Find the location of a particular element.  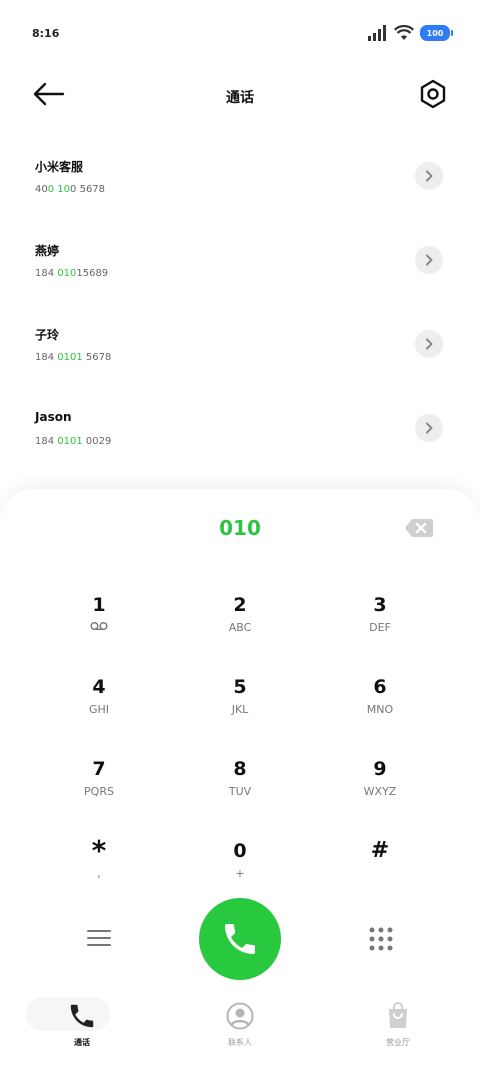

voicemail-icon is located at coordinates (99, 626).